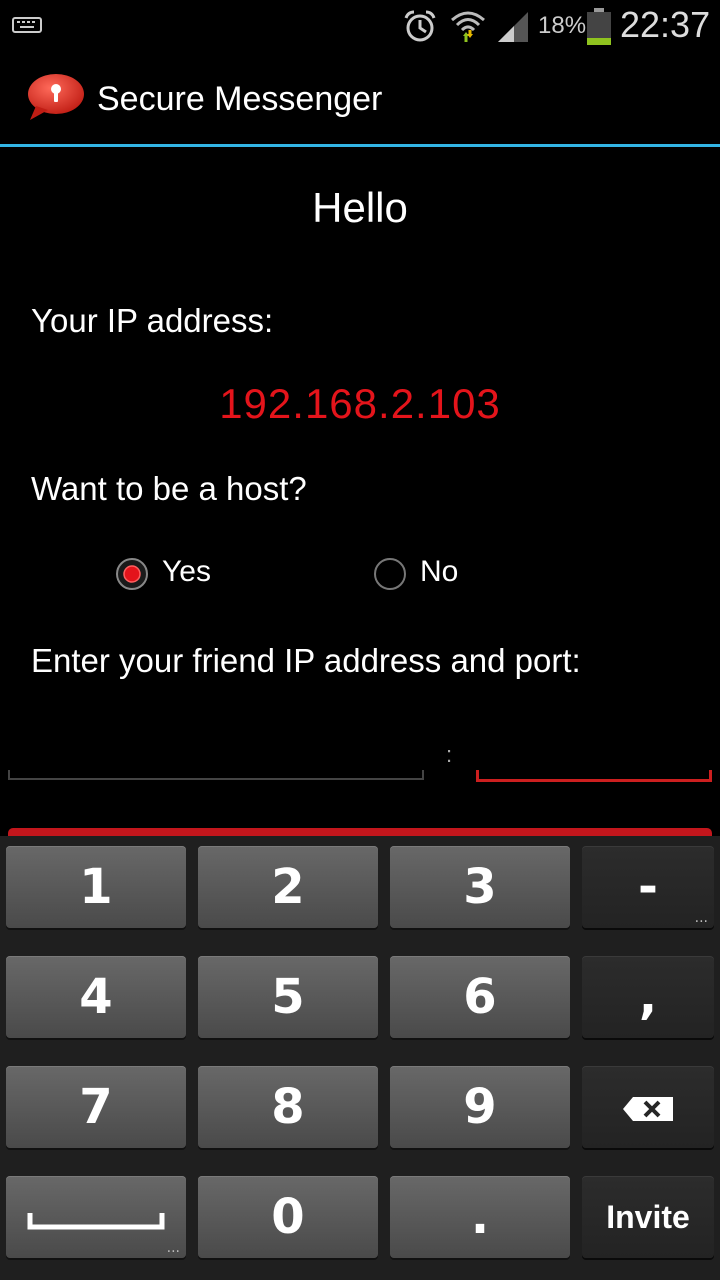  I want to click on status-bar: 18% 22:37, so click(360, 25).